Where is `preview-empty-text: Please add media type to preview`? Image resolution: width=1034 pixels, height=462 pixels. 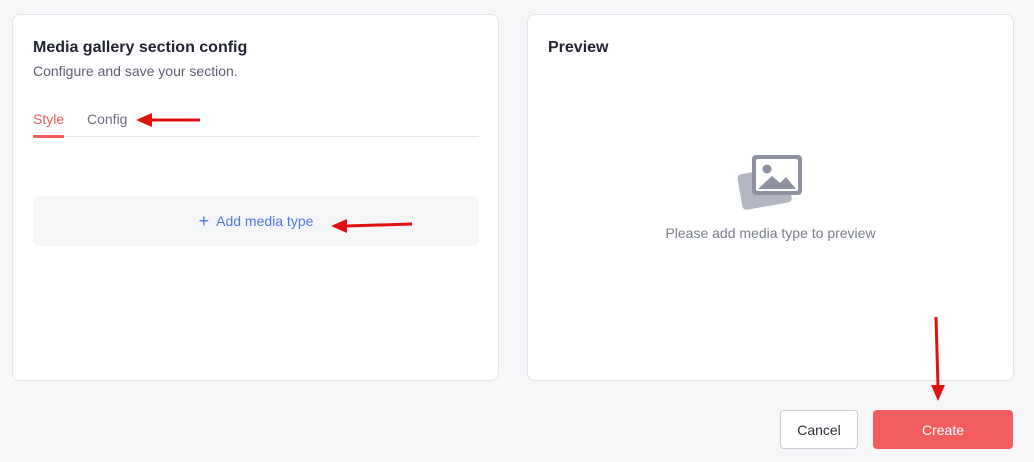 preview-empty-text: Please add media type to preview is located at coordinates (770, 233).